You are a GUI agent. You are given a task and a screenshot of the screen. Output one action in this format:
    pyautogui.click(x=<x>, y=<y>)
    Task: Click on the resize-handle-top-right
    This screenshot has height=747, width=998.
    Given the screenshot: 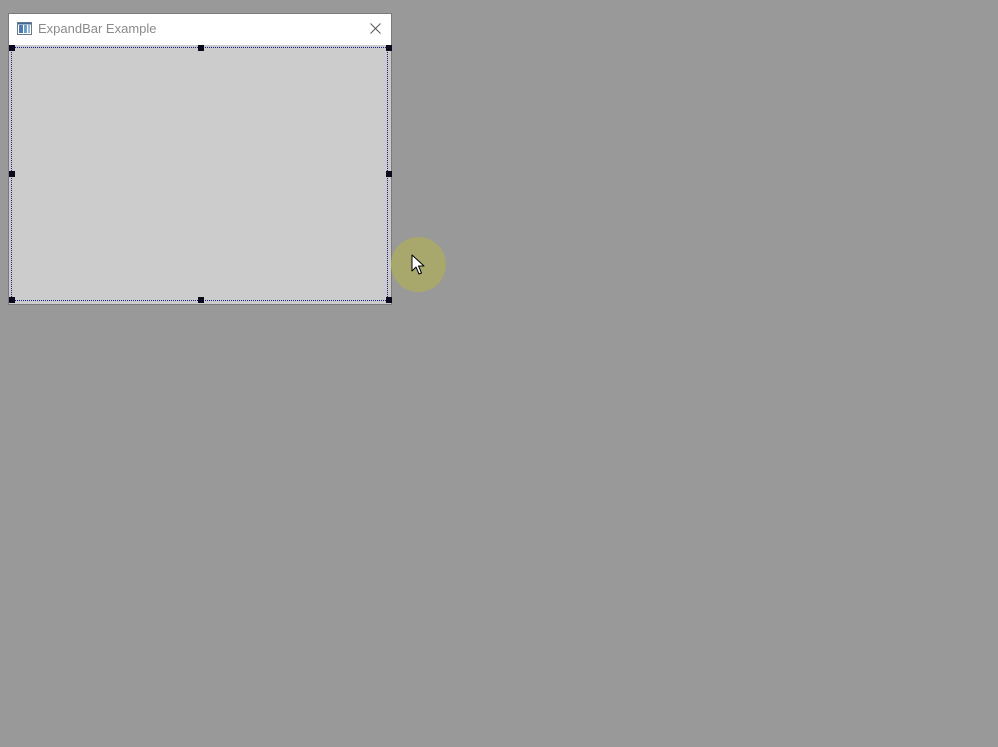 What is the action you would take?
    pyautogui.click(x=389, y=48)
    